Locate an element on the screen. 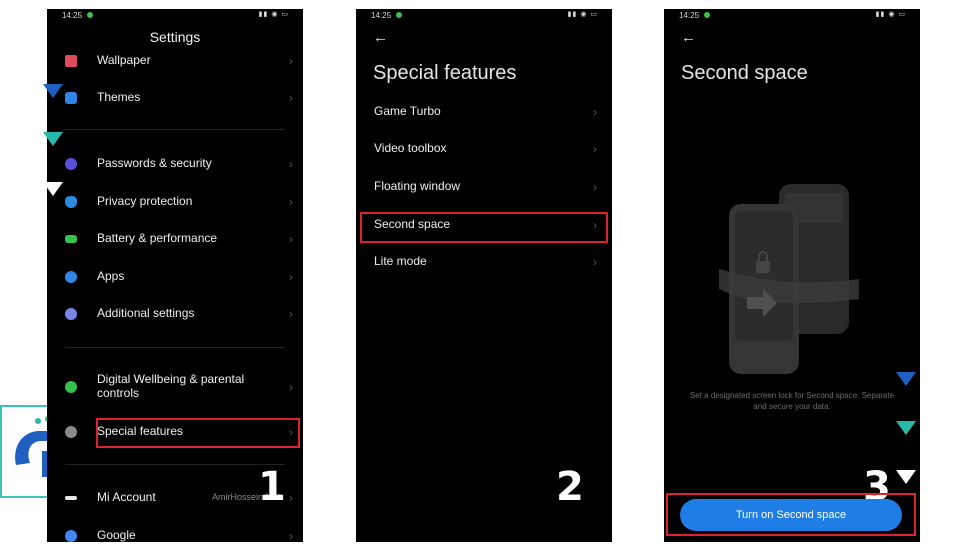 The image size is (967, 550). settings-item-themes: Themes › is located at coordinates (175, 98).